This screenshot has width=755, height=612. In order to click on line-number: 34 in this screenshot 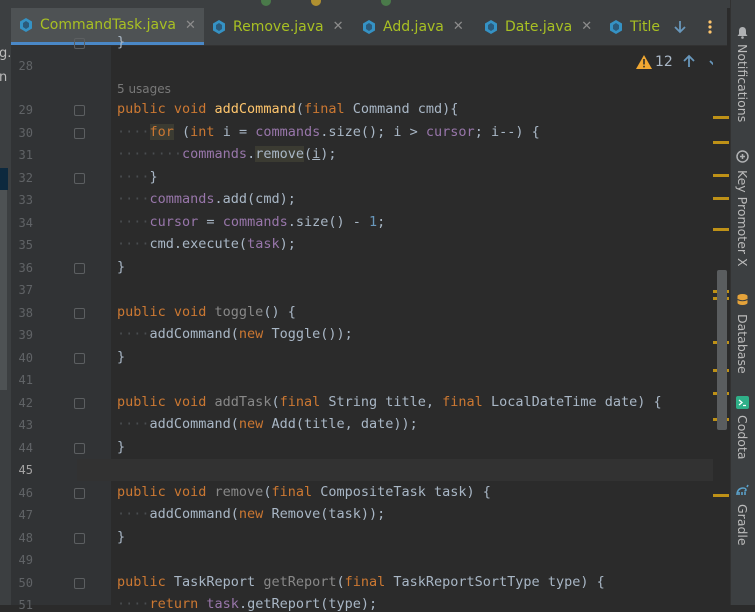, I will do `click(25, 223)`.